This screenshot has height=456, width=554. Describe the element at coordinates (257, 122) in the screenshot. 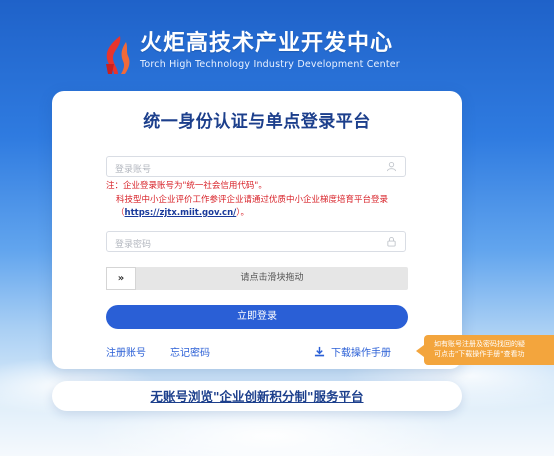

I see `login-title: 统一身份认证与单点登录平台` at that location.